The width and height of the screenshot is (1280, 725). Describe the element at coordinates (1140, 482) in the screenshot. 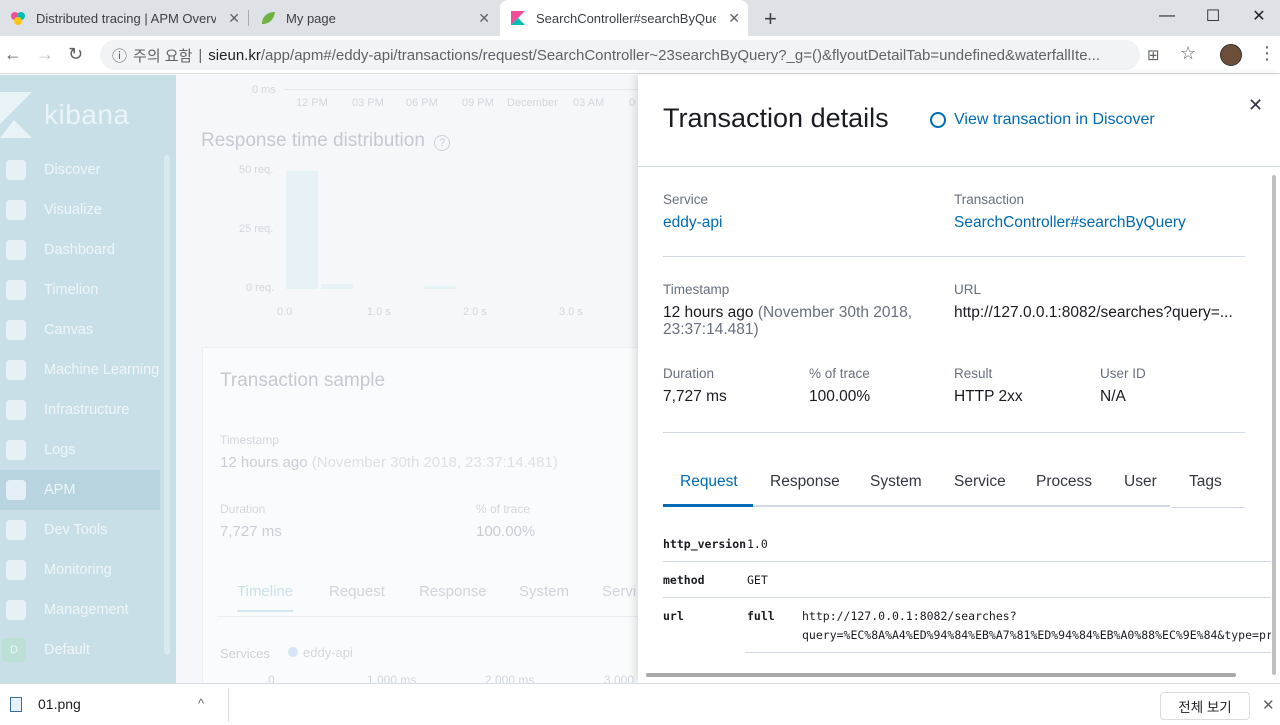

I see `tab-user: User` at that location.